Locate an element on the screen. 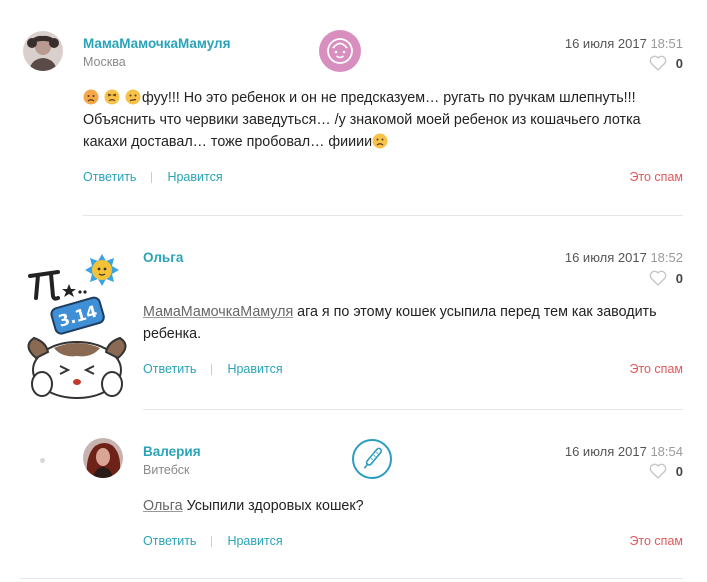  comment-date: 16 июля 2017 18:52 is located at coordinates (624, 257).